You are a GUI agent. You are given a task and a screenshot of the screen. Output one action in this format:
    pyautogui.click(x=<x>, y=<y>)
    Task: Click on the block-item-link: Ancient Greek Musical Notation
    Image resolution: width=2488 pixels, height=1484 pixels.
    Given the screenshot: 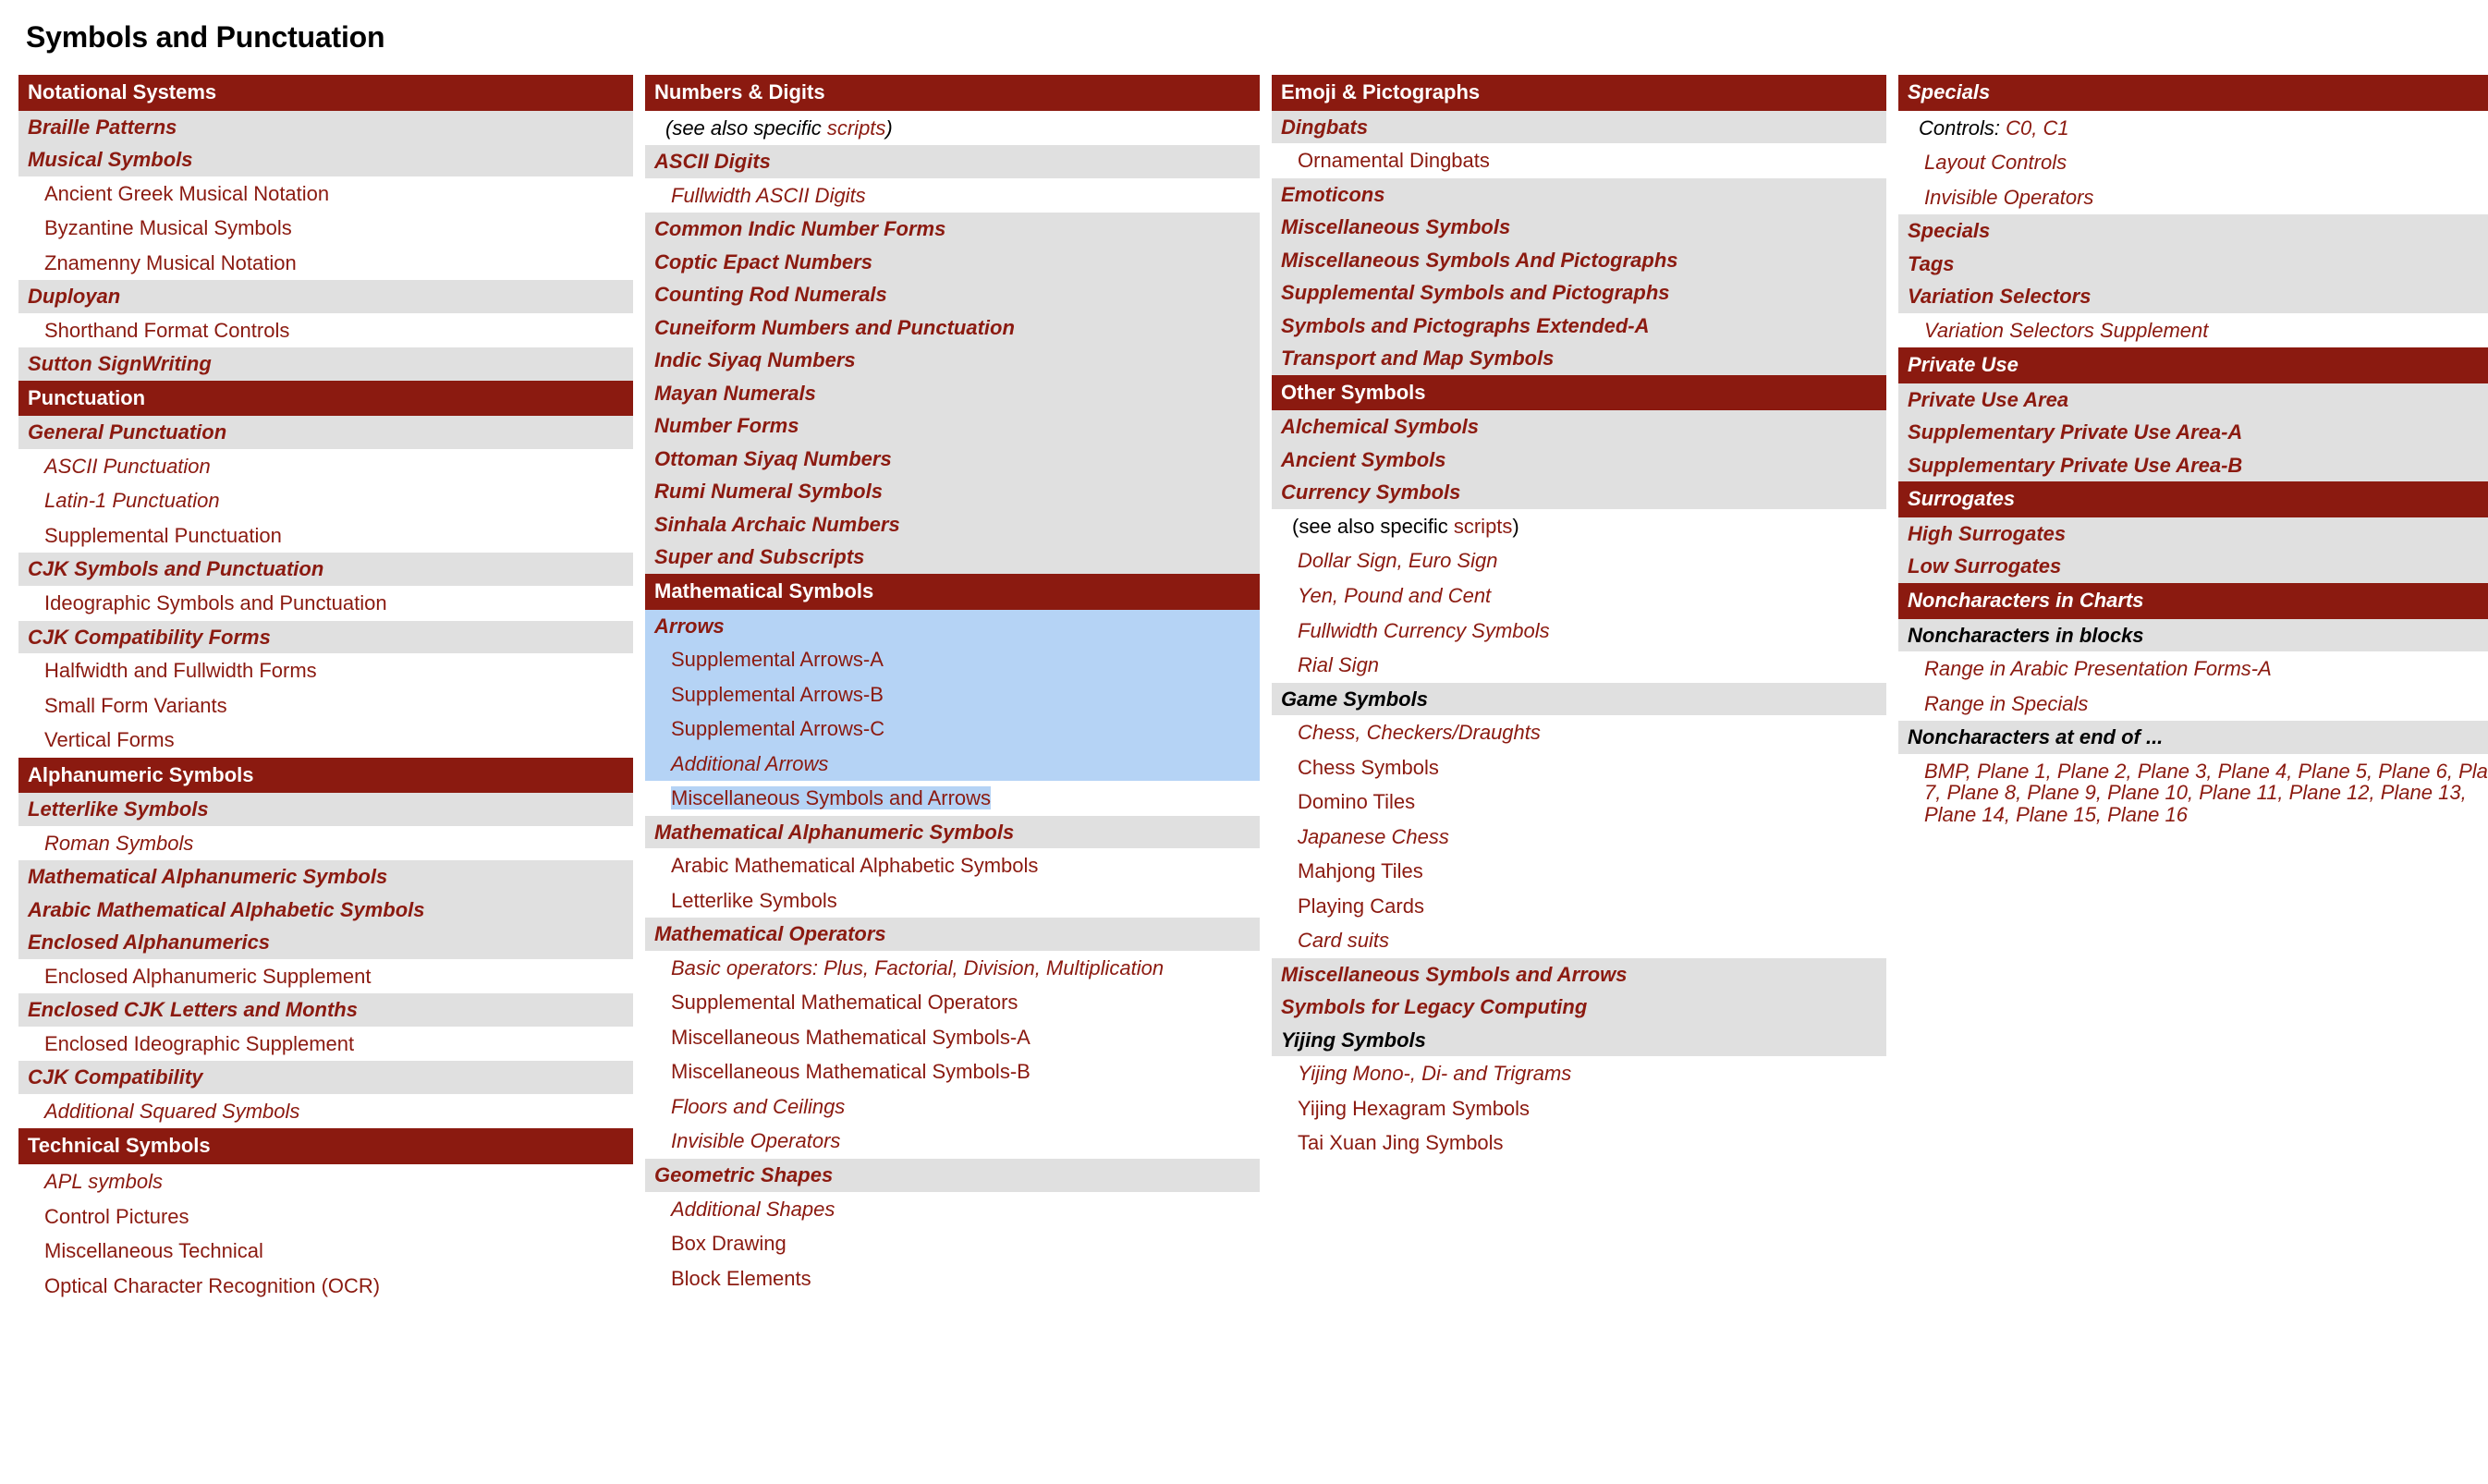 What is the action you would take?
    pyautogui.click(x=325, y=194)
    